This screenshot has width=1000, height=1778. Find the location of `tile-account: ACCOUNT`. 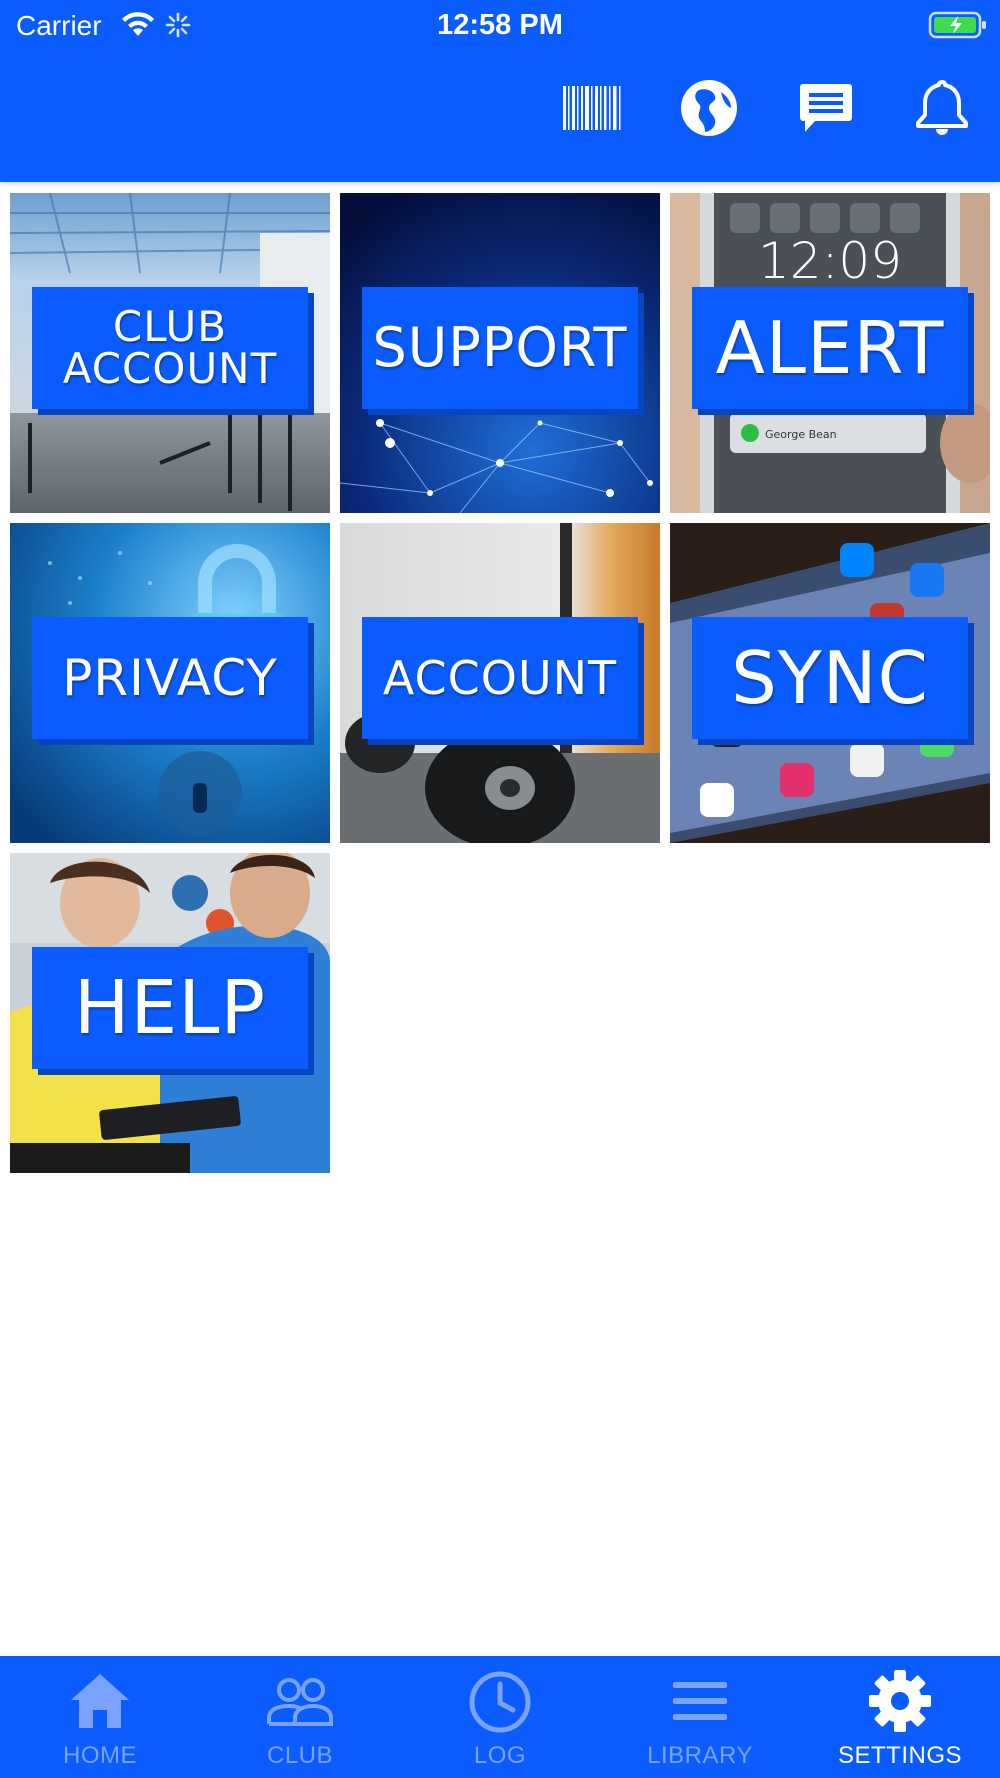

tile-account: ACCOUNT is located at coordinates (500, 683).